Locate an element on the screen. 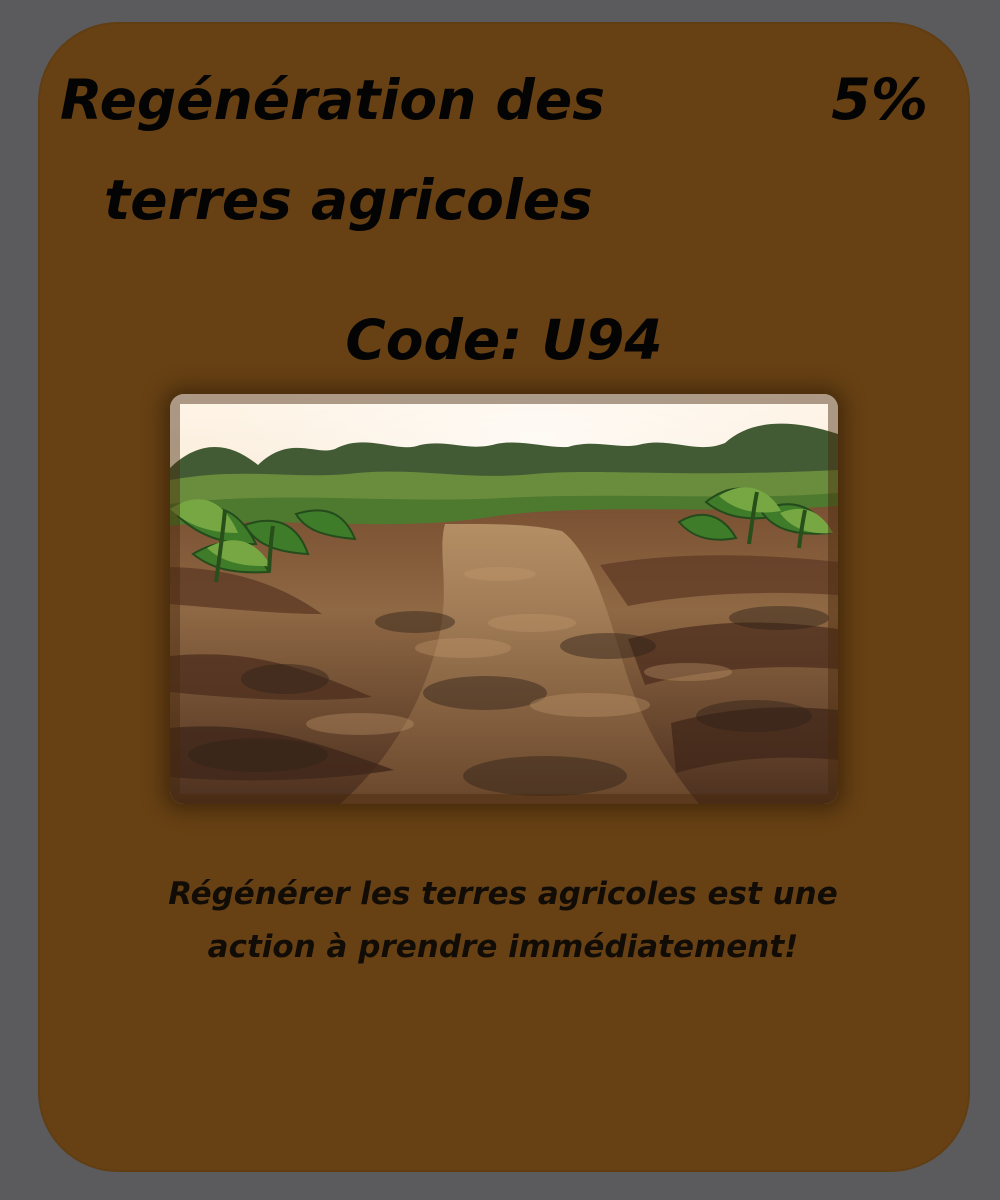 The height and width of the screenshot is (1200, 1000). title-line-2: terres agricoles is located at coordinates (348, 200).